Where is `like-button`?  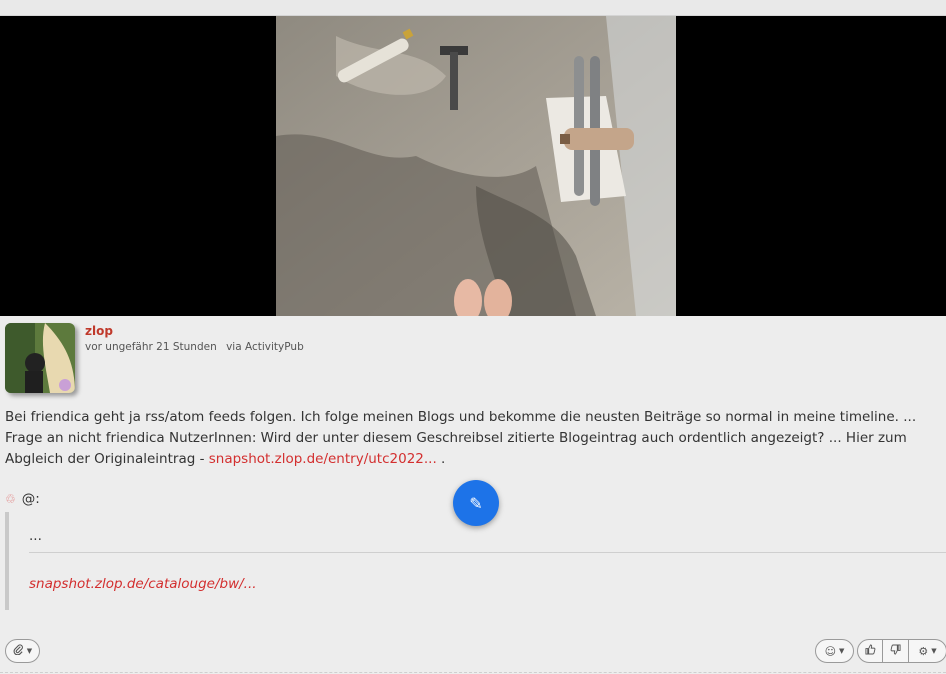 like-button is located at coordinates (870, 651).